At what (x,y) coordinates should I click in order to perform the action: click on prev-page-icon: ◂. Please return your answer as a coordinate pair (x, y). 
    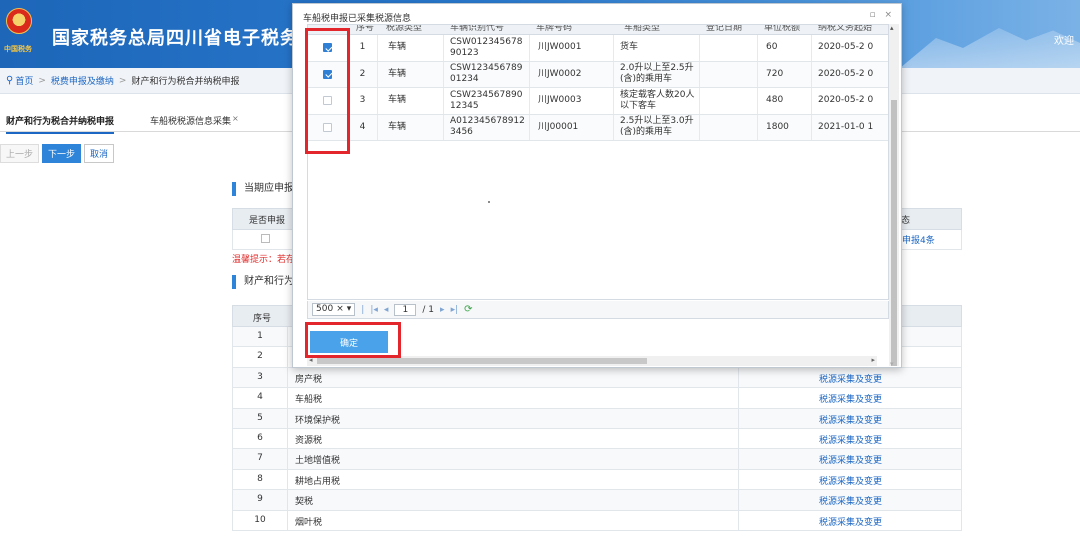
    Looking at the image, I should click on (386, 310).